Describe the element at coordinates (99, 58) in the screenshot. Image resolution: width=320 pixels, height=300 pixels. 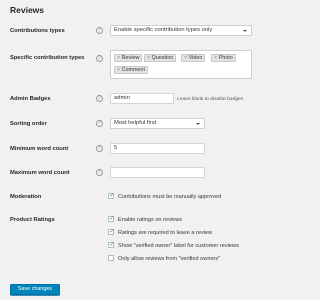
I see `specific-contribution-types-help-icon: ?` at that location.